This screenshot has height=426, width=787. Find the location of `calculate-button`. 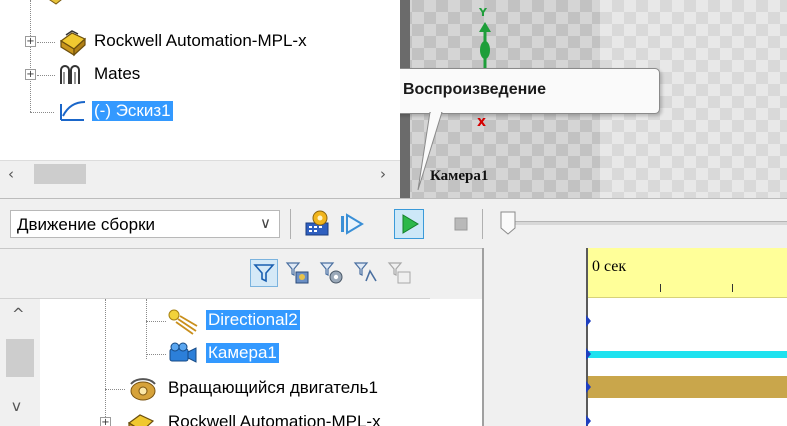

calculate-button is located at coordinates (317, 224).